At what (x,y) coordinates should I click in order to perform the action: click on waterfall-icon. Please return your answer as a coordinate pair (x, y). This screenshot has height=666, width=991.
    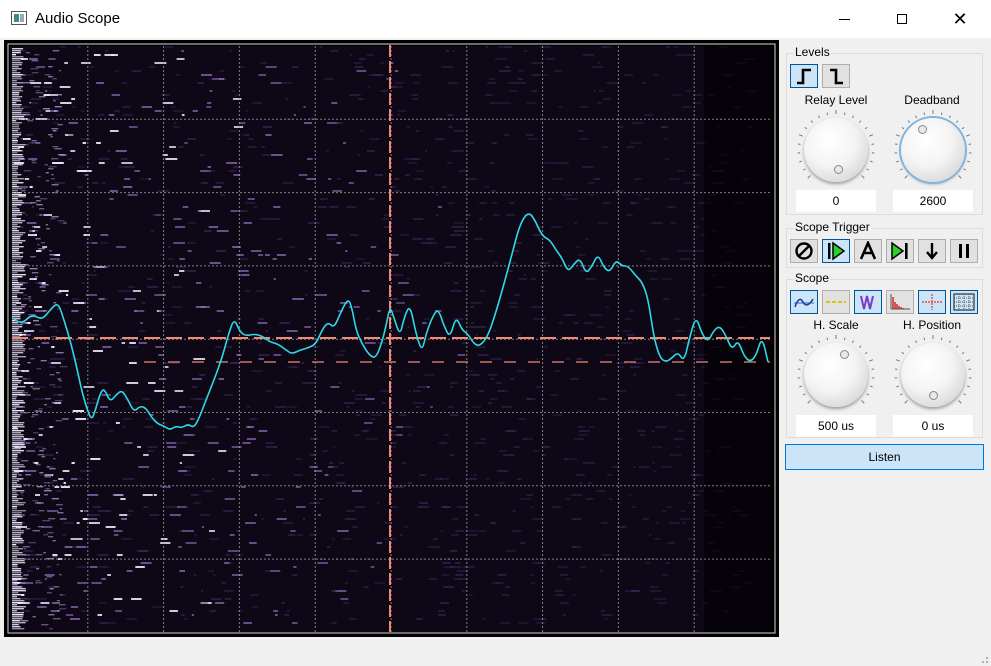
    Looking at the image, I should click on (867, 302).